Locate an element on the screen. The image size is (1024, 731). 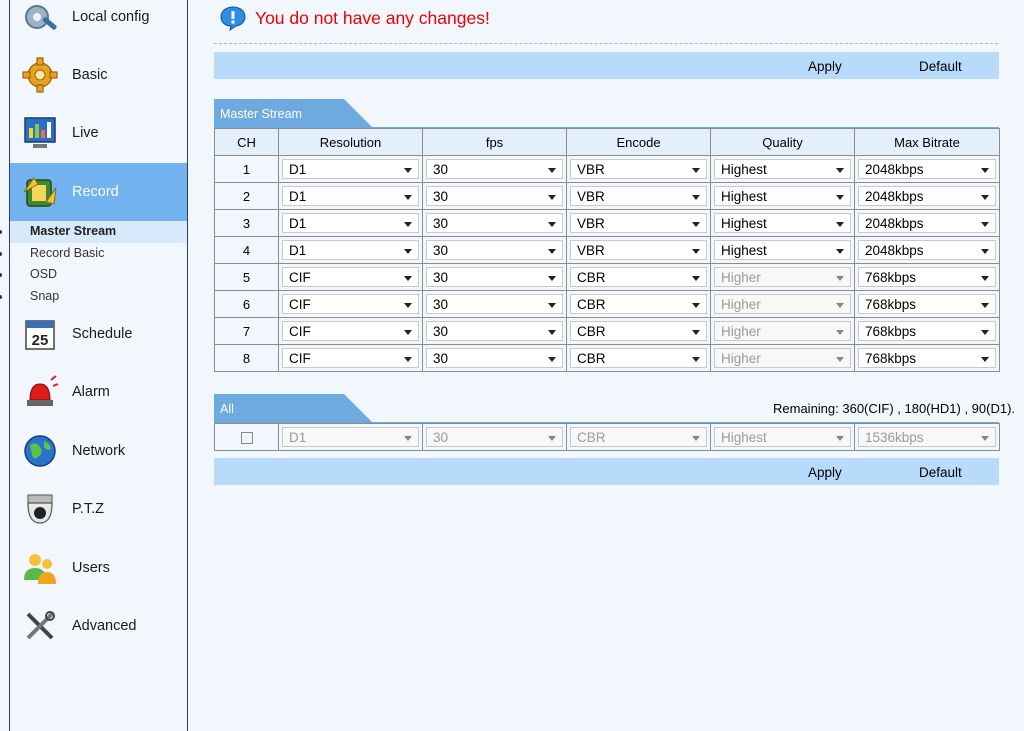
col-header-fps: fps is located at coordinates (494, 142).